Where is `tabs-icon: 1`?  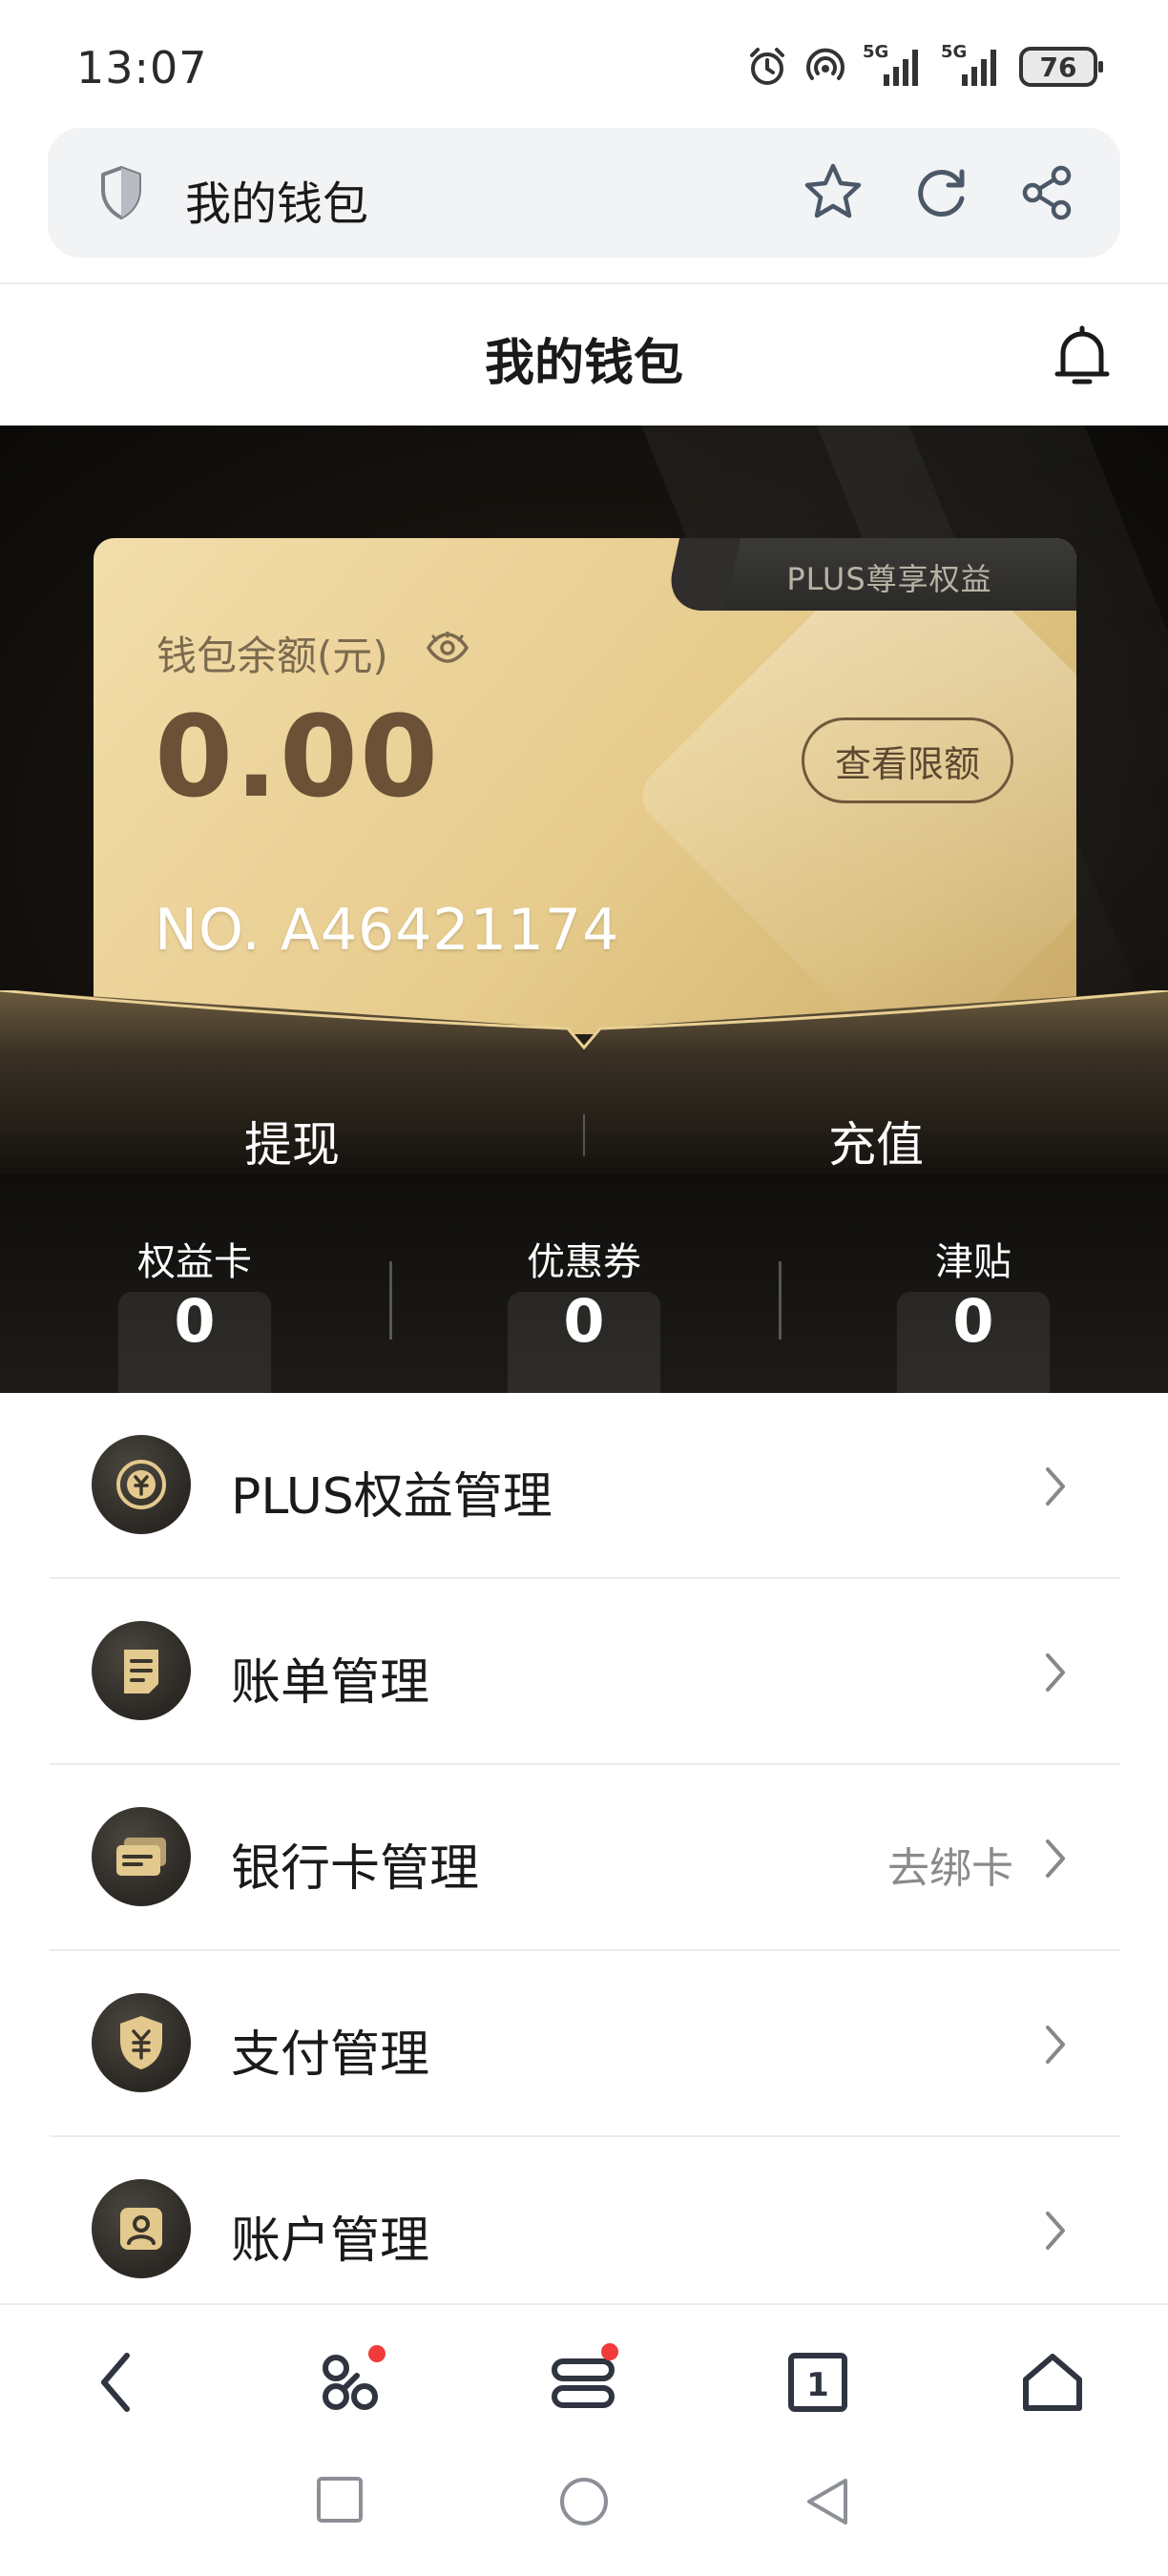
tabs-icon: 1 is located at coordinates (818, 2382).